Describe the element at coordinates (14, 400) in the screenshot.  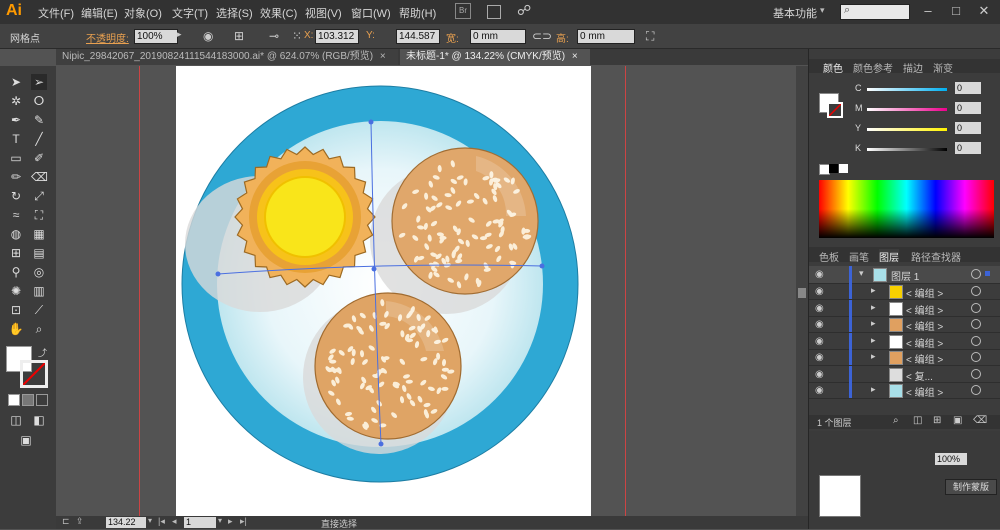
I see `color-mode-icon` at that location.